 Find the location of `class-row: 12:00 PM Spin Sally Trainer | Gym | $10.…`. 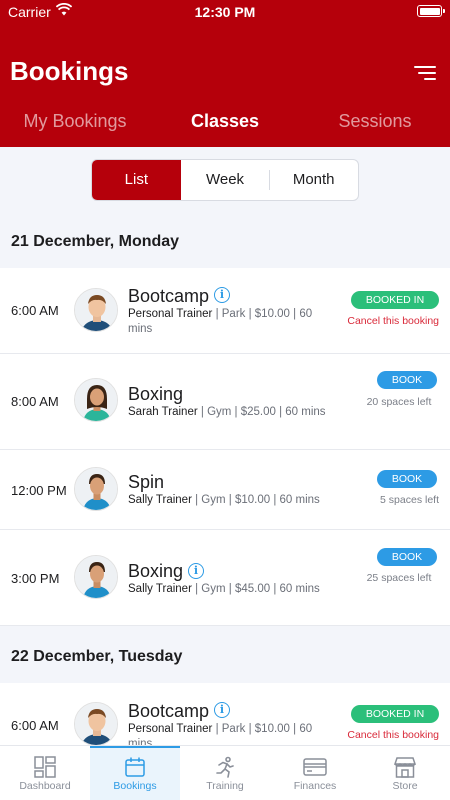

class-row: 12:00 PM Spin Sally Trainer | Gym | $10.… is located at coordinates (225, 490).